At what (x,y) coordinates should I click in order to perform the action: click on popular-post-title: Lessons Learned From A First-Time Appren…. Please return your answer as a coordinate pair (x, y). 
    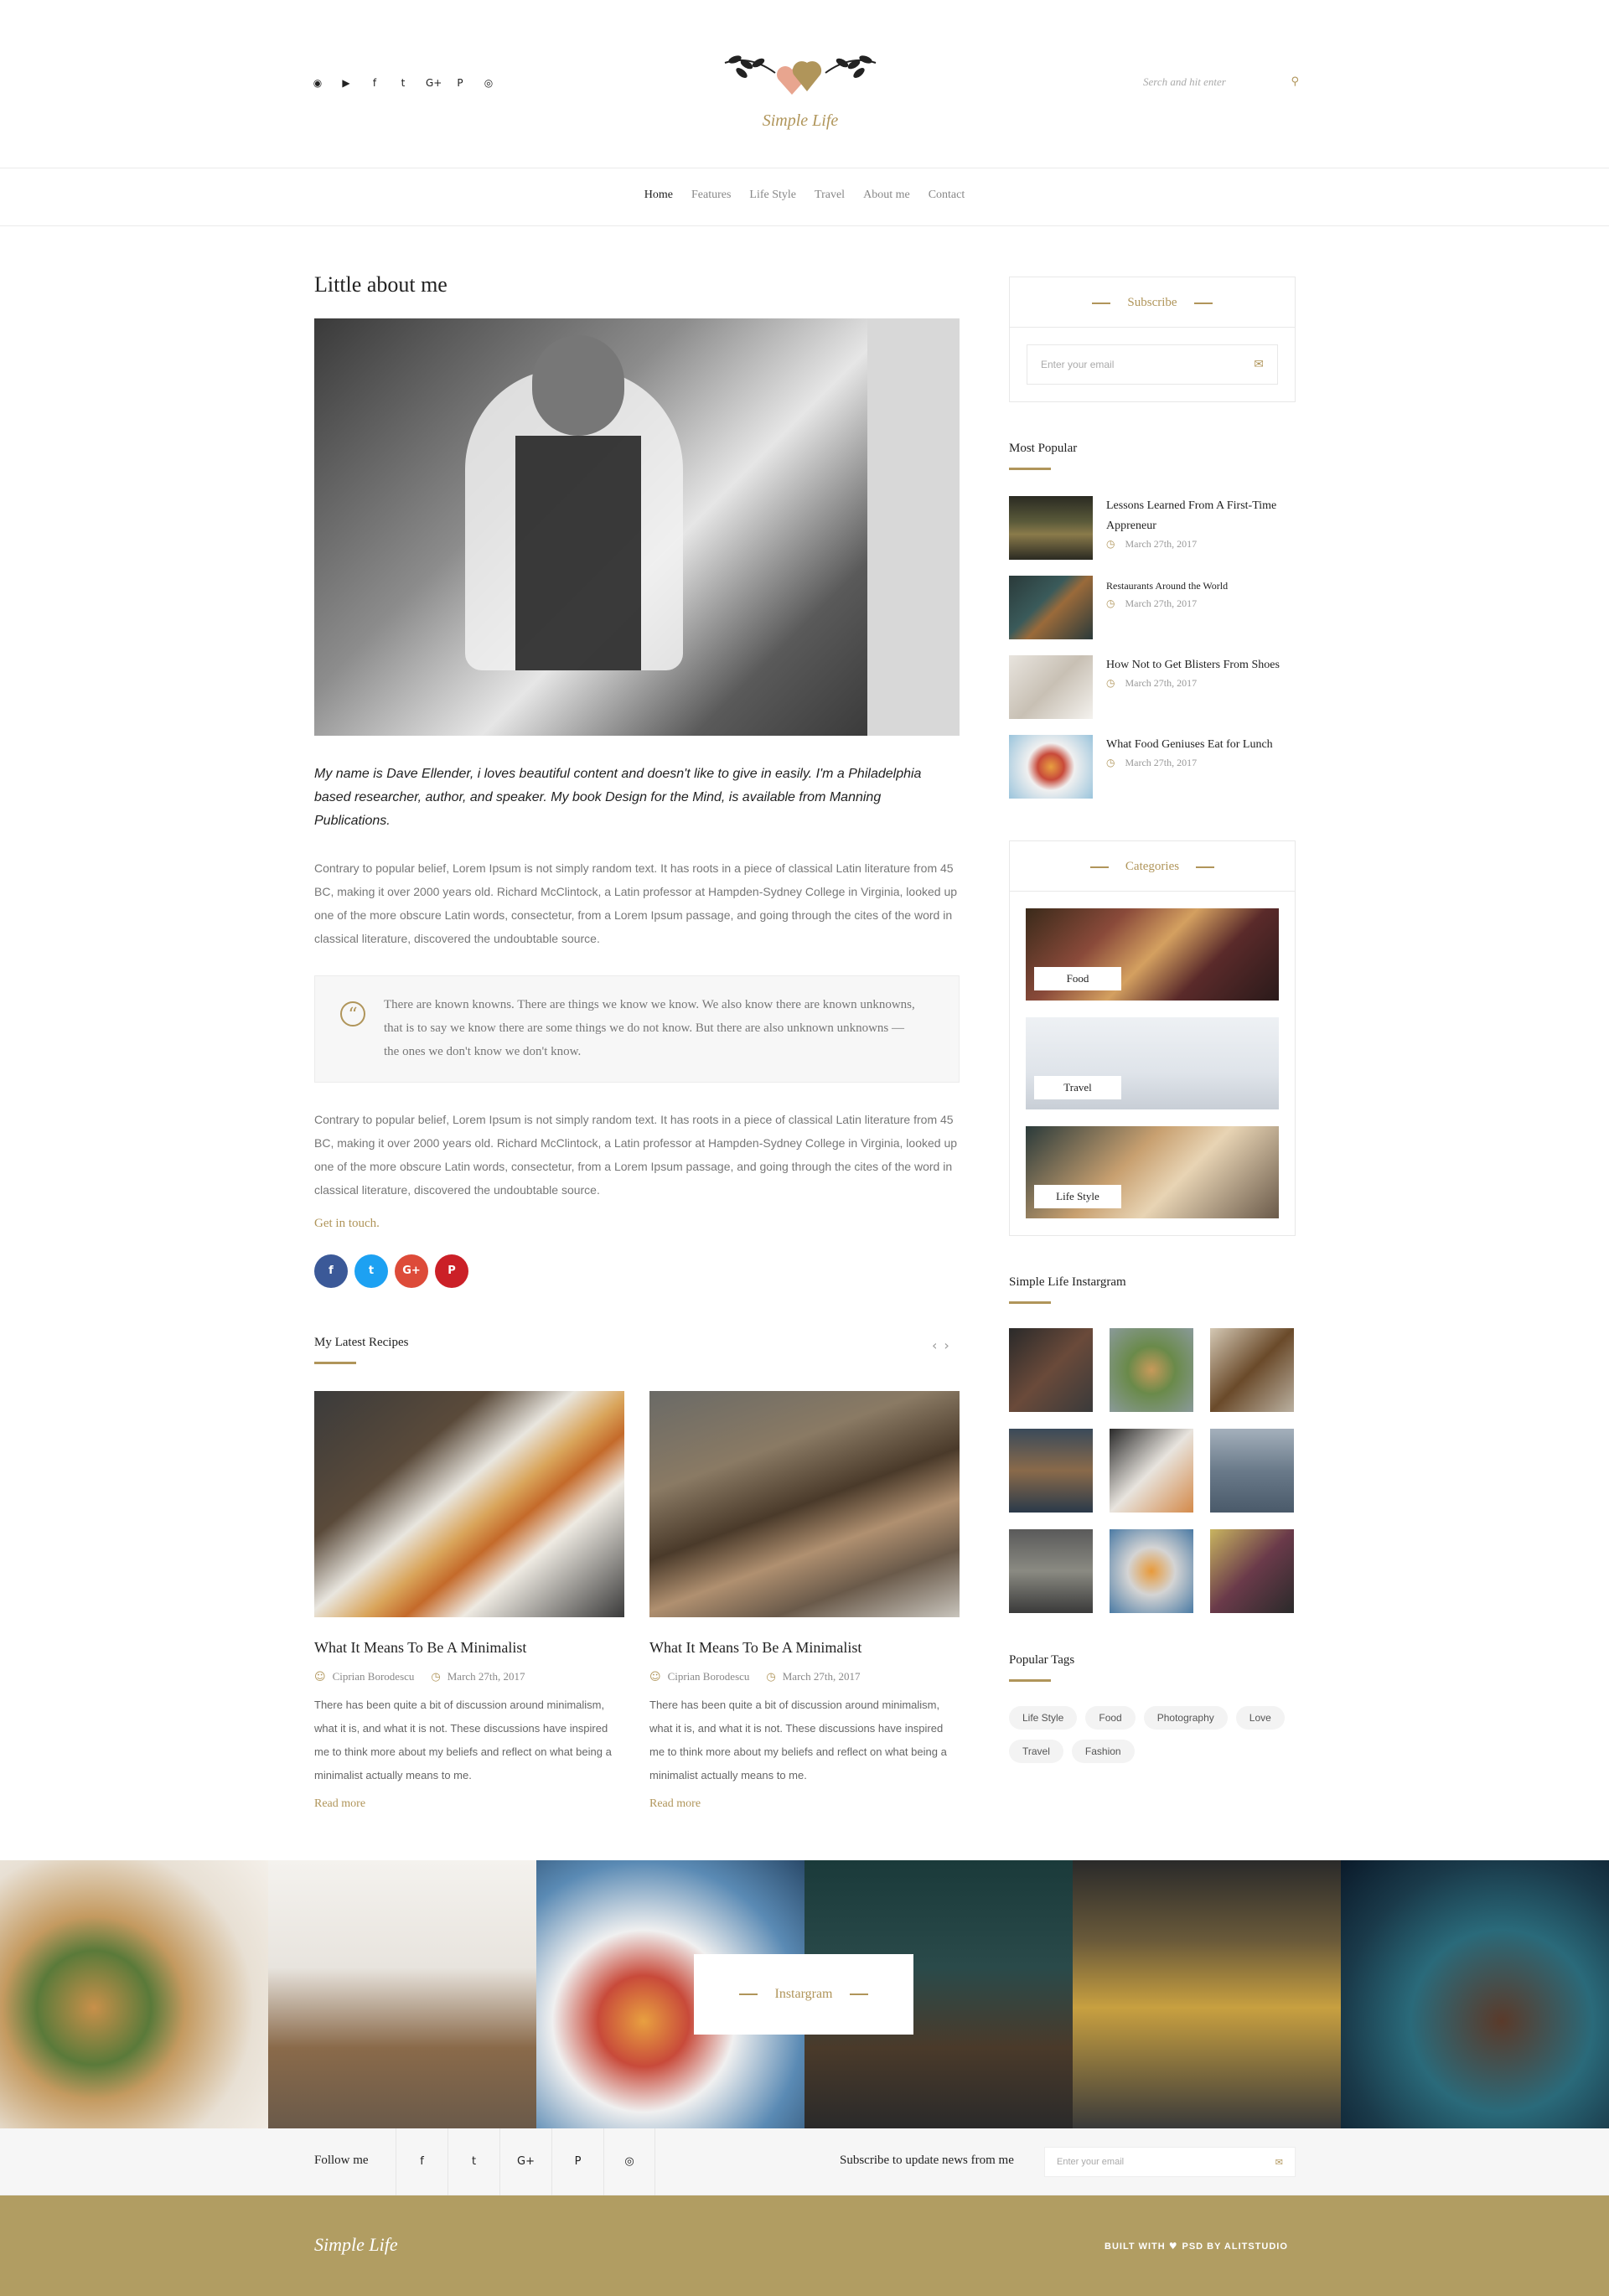
    Looking at the image, I should click on (1202, 516).